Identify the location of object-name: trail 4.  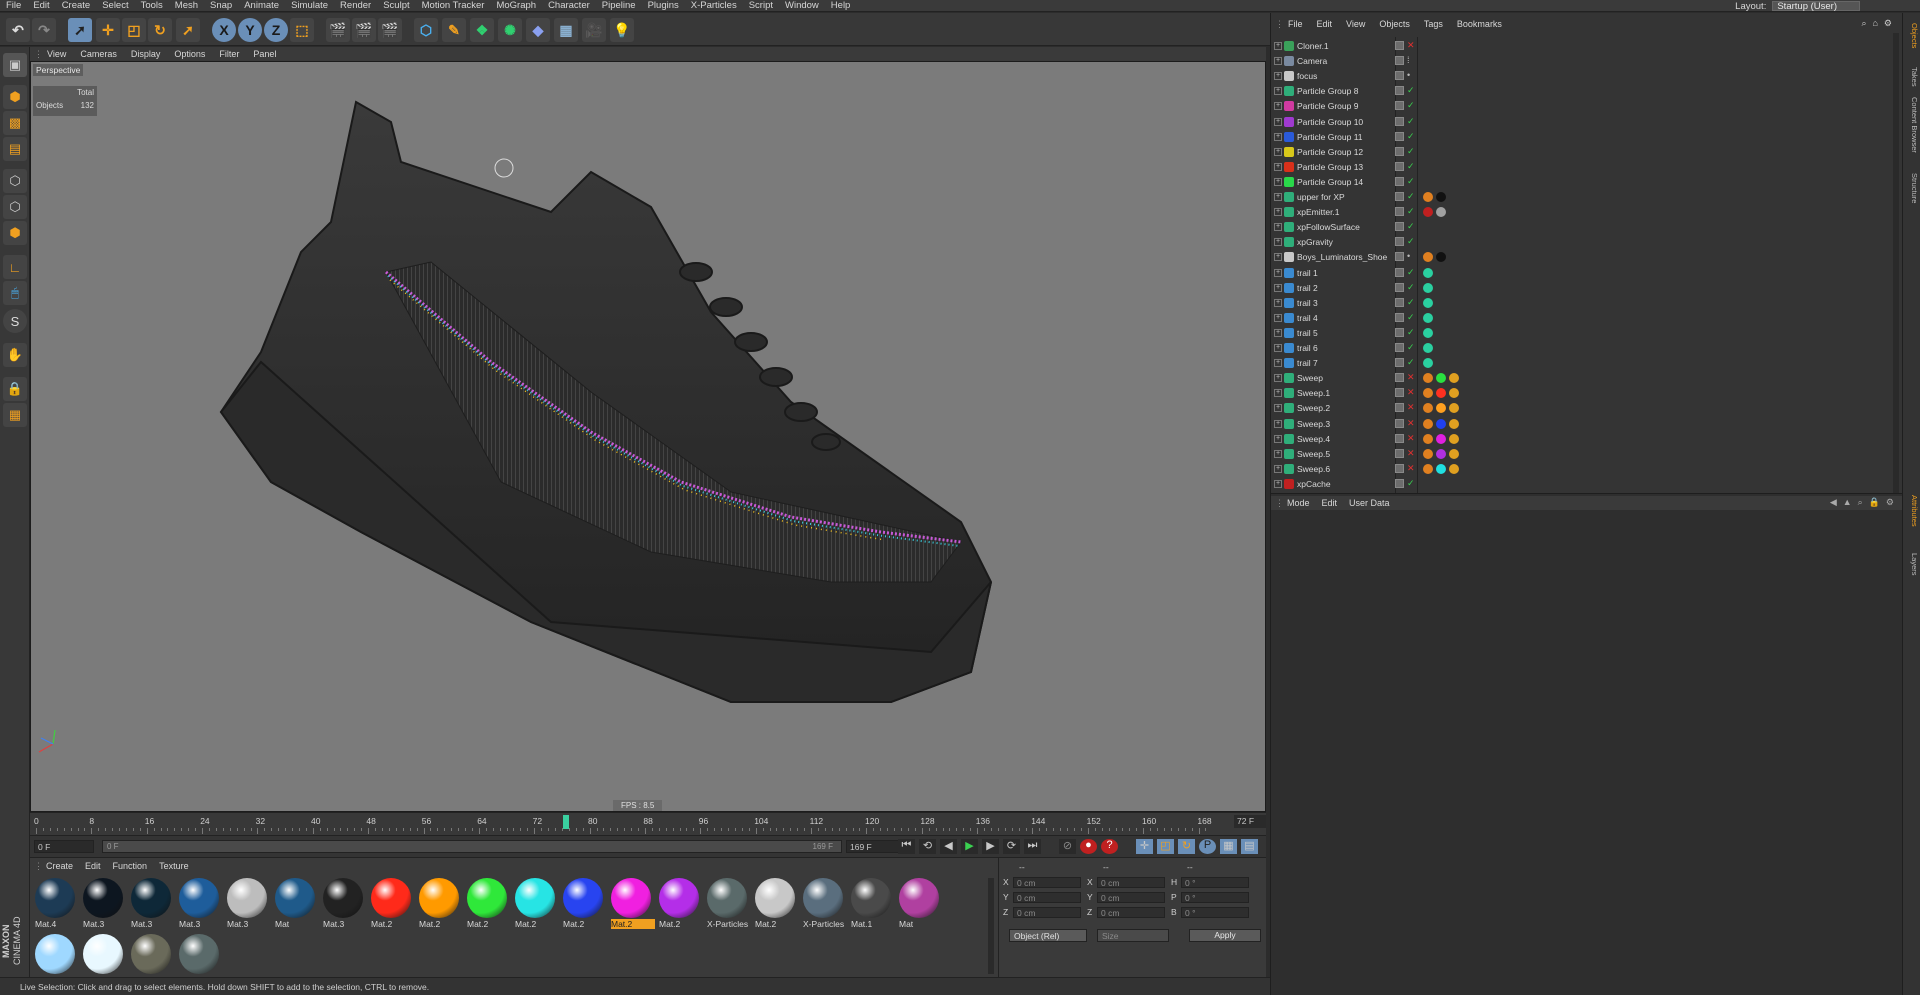
(1307, 318).